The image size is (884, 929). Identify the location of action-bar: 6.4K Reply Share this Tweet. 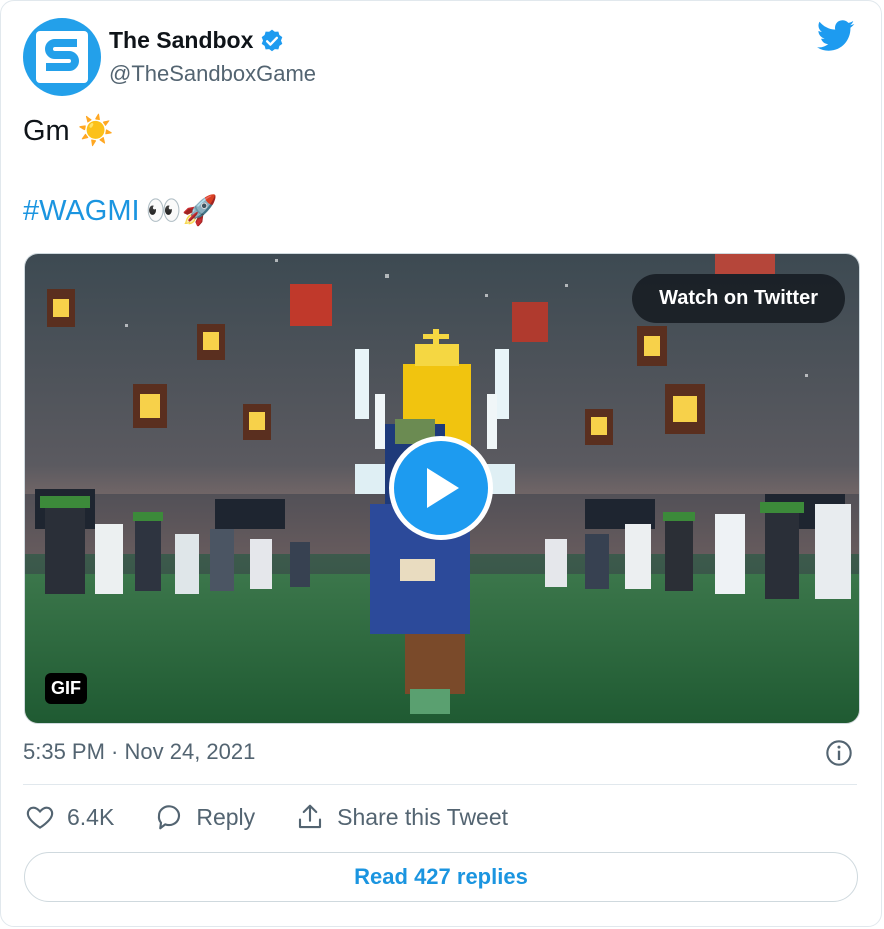
(286, 817).